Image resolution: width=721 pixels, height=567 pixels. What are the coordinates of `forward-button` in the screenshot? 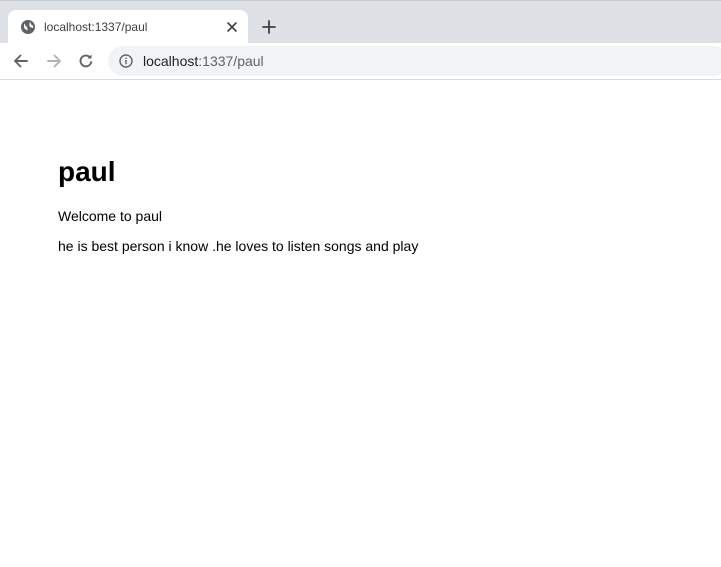 It's located at (54, 61).